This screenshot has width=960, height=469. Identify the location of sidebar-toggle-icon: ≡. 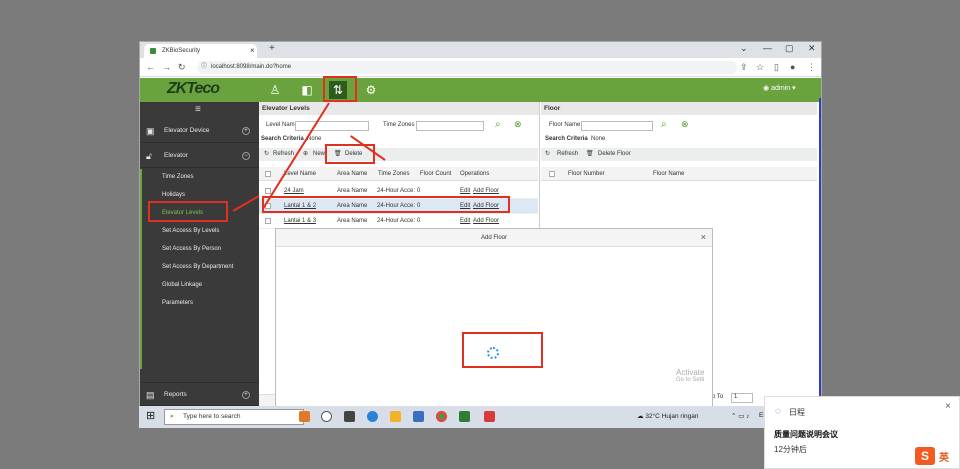
(198, 109).